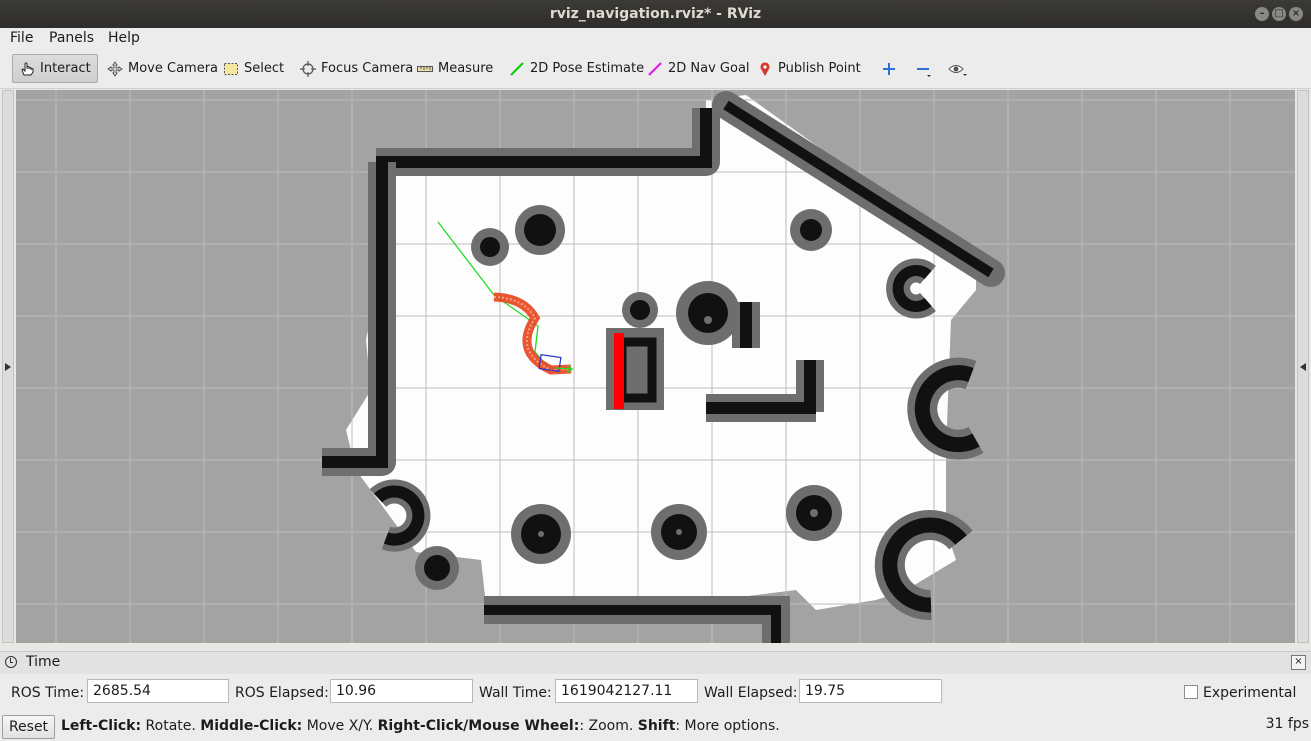  I want to click on time-panel-header: Time ×, so click(655, 662).